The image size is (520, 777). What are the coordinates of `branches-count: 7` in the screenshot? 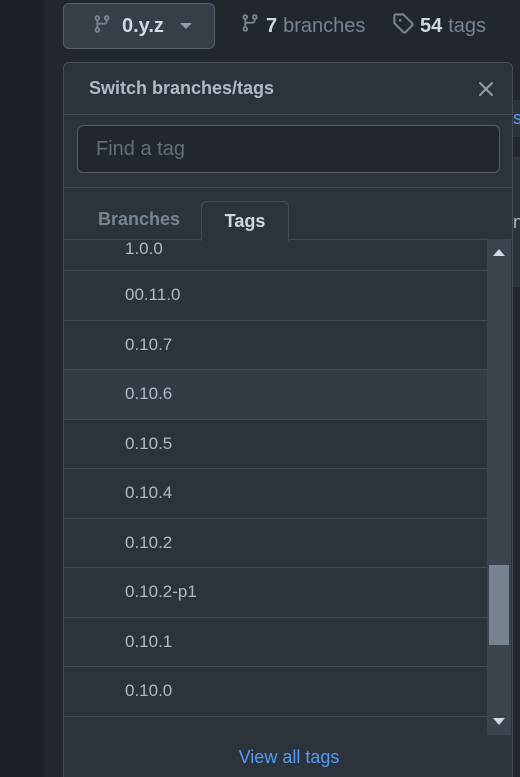 It's located at (272, 25).